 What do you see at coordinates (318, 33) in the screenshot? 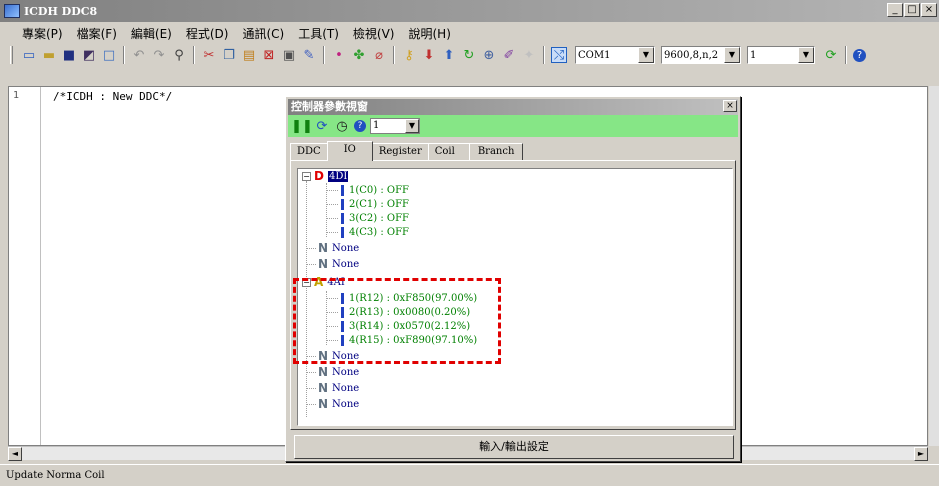
I see `menu-tools: 工具(T)` at bounding box center [318, 33].